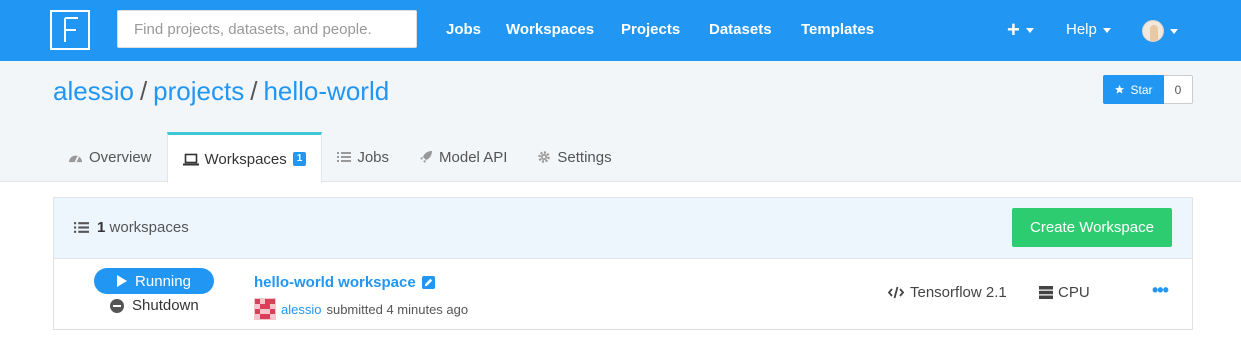  What do you see at coordinates (740, 30) in the screenshot?
I see `nav-datasets-link: Datasets` at bounding box center [740, 30].